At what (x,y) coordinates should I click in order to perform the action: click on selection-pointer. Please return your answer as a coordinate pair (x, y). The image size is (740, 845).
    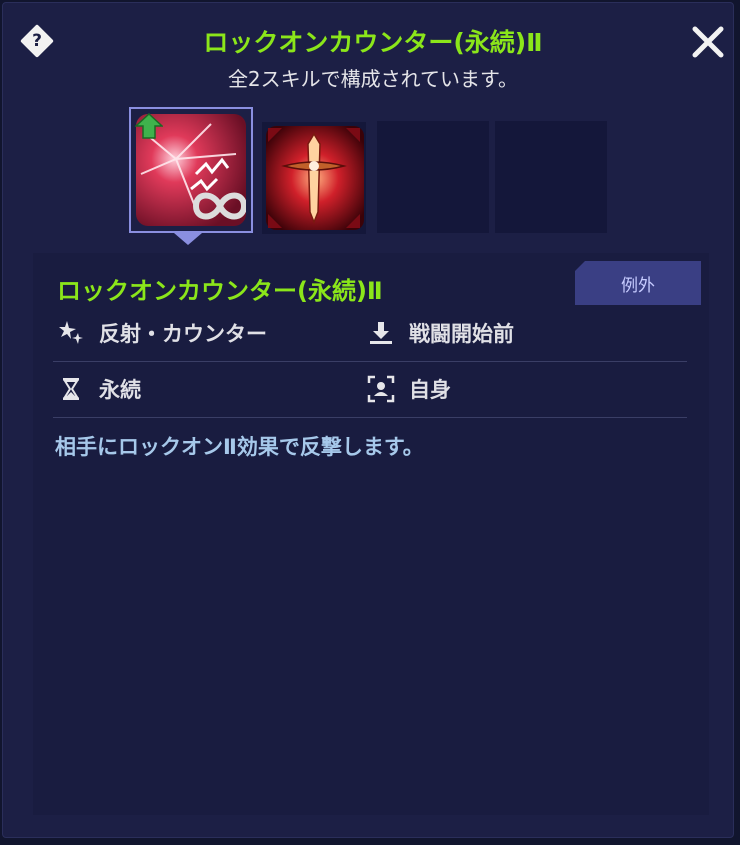
    Looking at the image, I should click on (188, 239).